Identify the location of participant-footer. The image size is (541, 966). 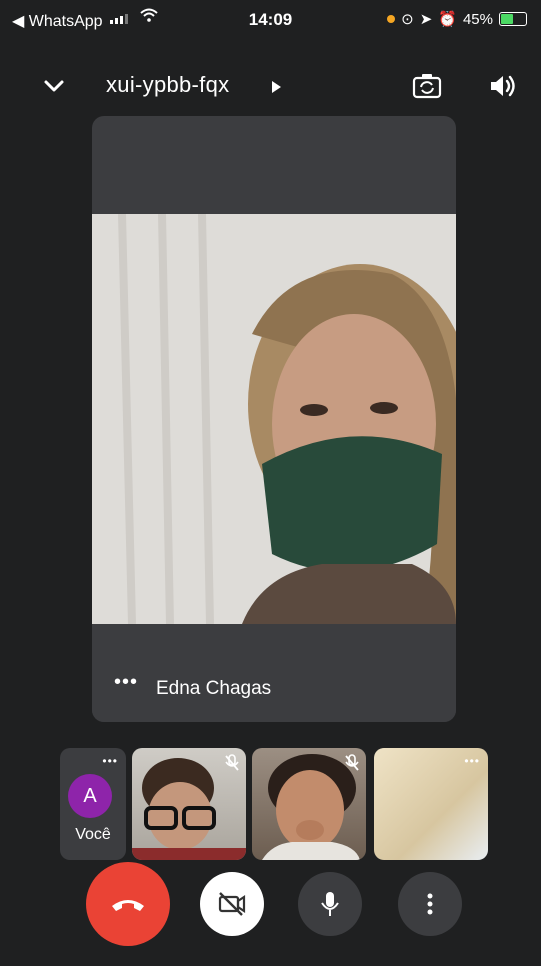
(274, 673).